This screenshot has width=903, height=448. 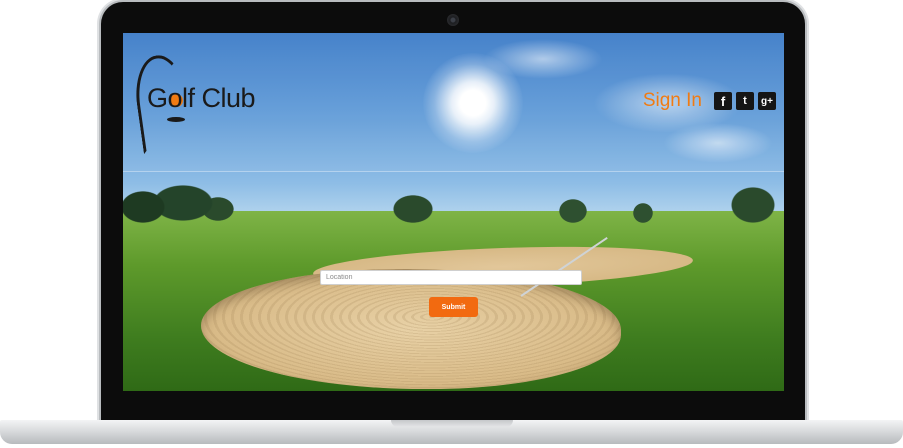 I want to click on location-input, so click(x=451, y=277).